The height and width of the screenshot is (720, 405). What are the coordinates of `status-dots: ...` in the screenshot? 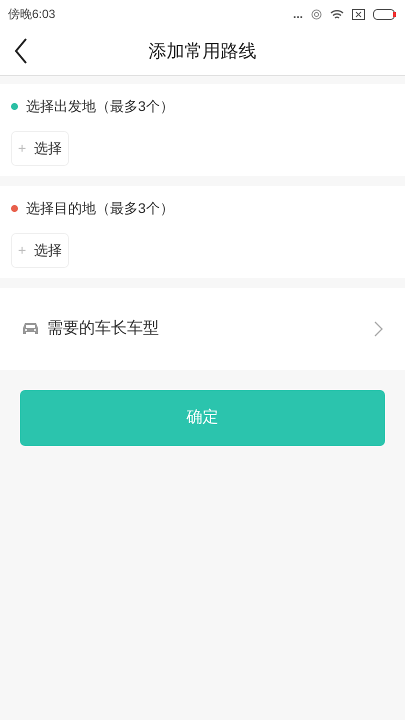 It's located at (297, 14).